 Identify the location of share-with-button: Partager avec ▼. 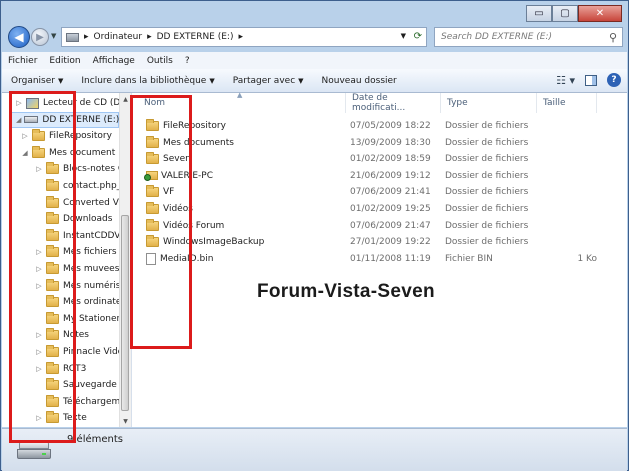
(268, 81).